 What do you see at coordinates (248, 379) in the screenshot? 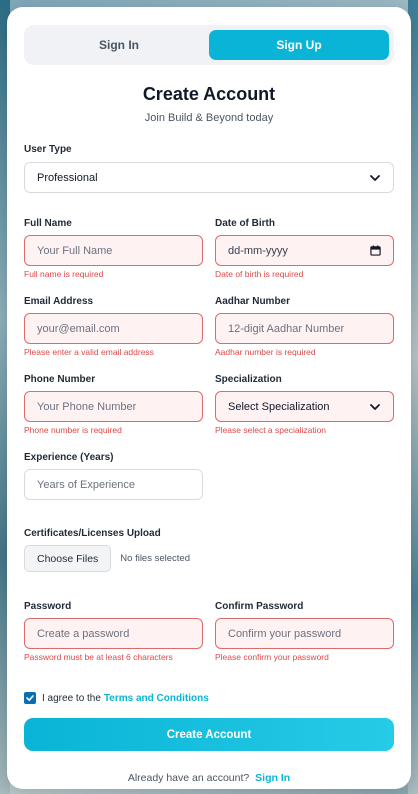
I see `specialization-label: Specialization` at bounding box center [248, 379].